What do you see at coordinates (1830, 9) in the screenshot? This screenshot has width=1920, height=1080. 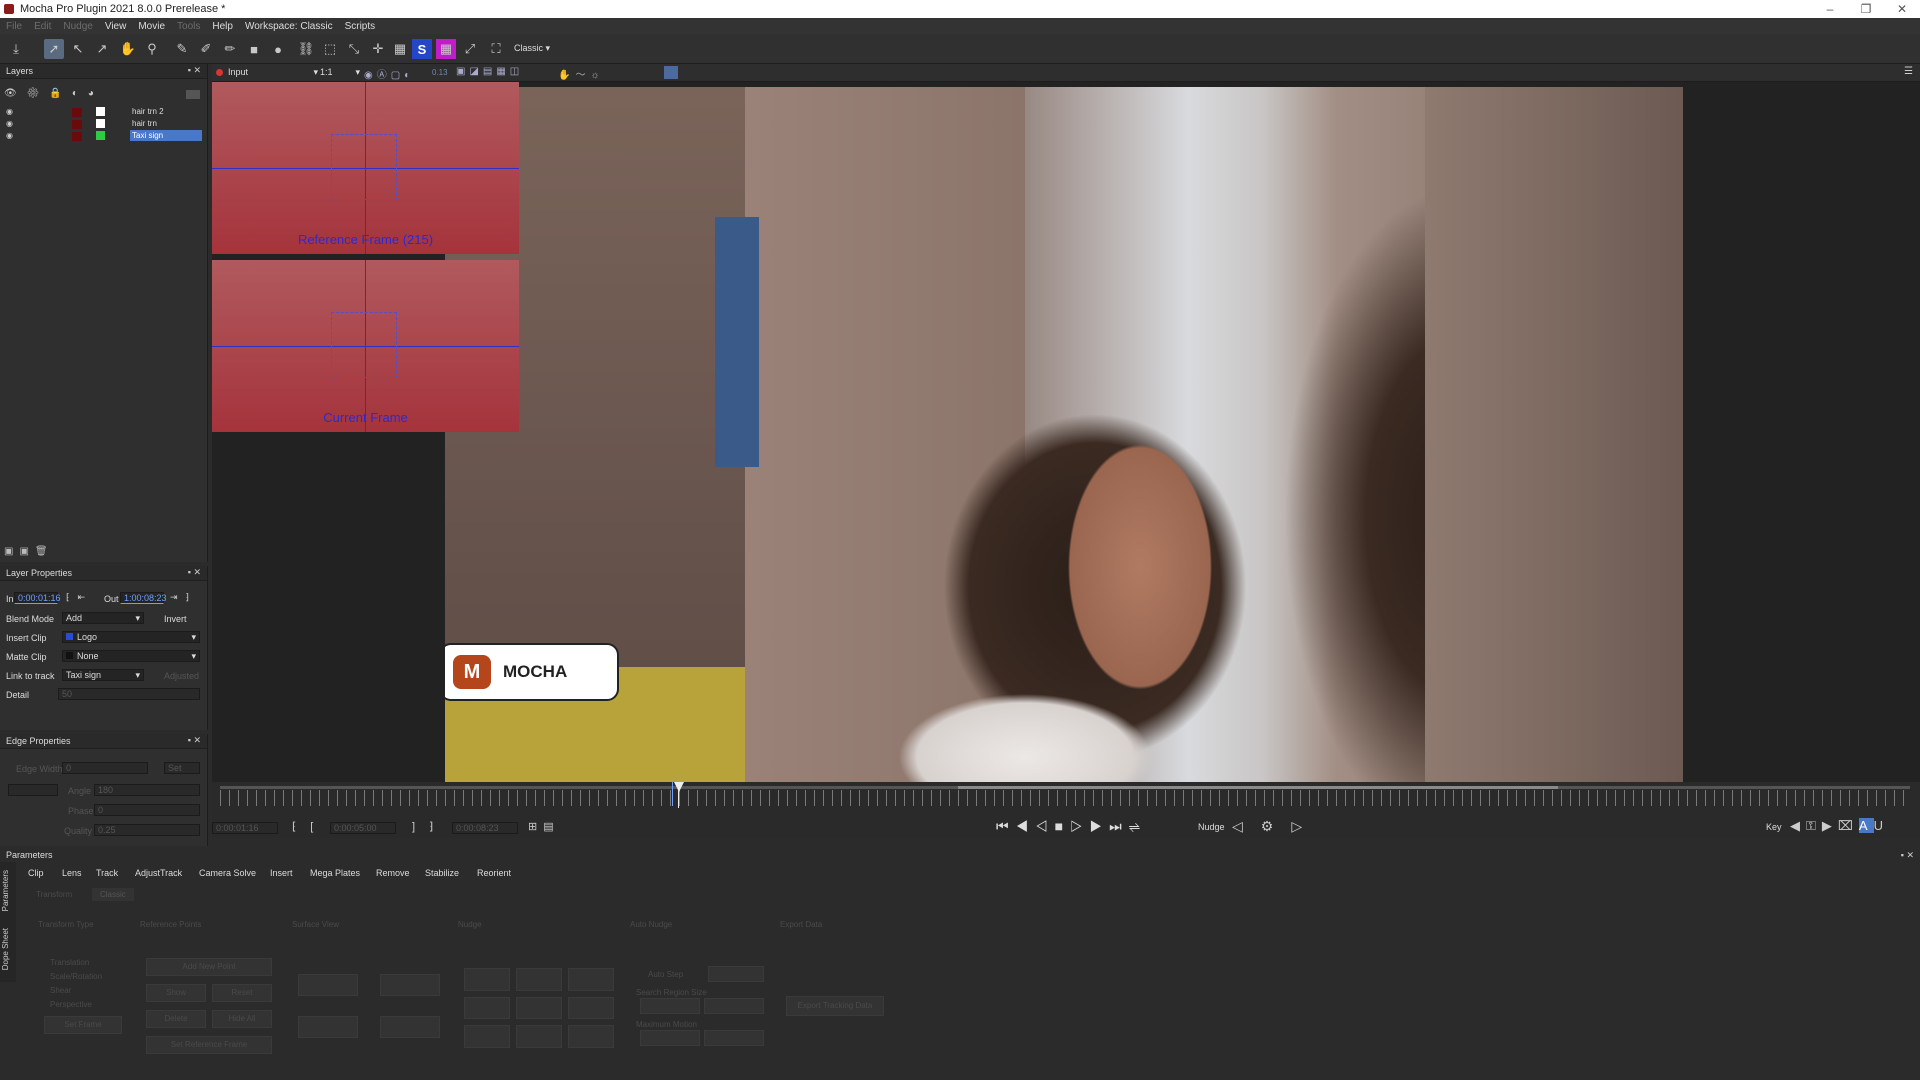 I see `minimize-icon: –` at bounding box center [1830, 9].